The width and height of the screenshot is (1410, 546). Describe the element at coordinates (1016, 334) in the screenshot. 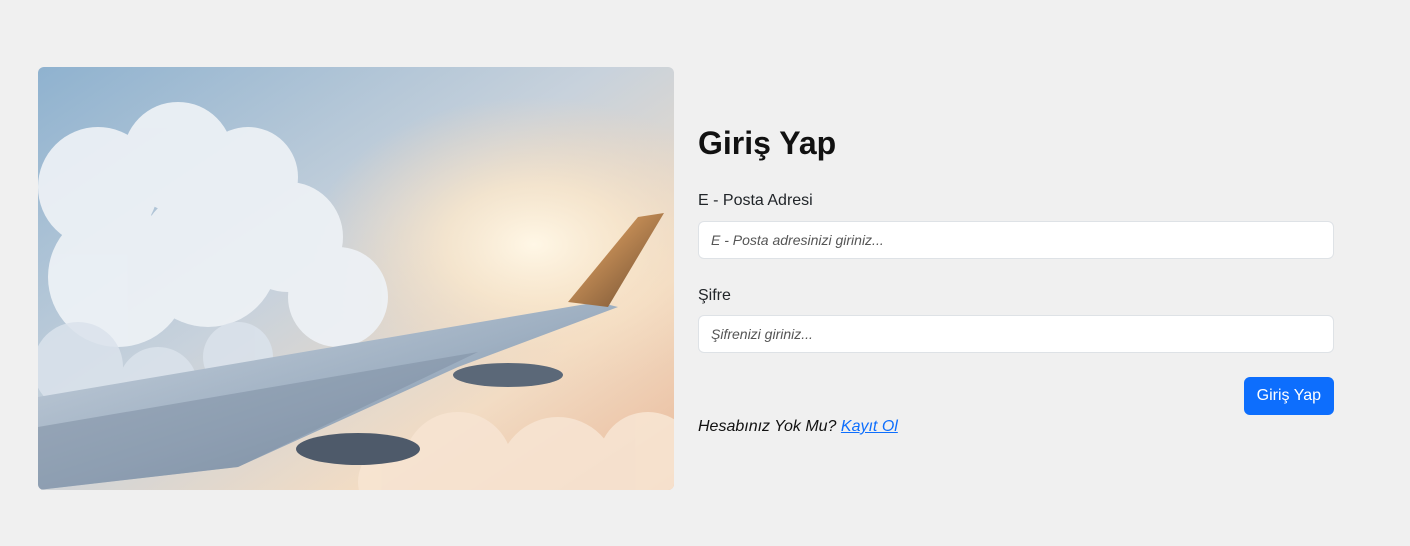

I see `password-field` at that location.